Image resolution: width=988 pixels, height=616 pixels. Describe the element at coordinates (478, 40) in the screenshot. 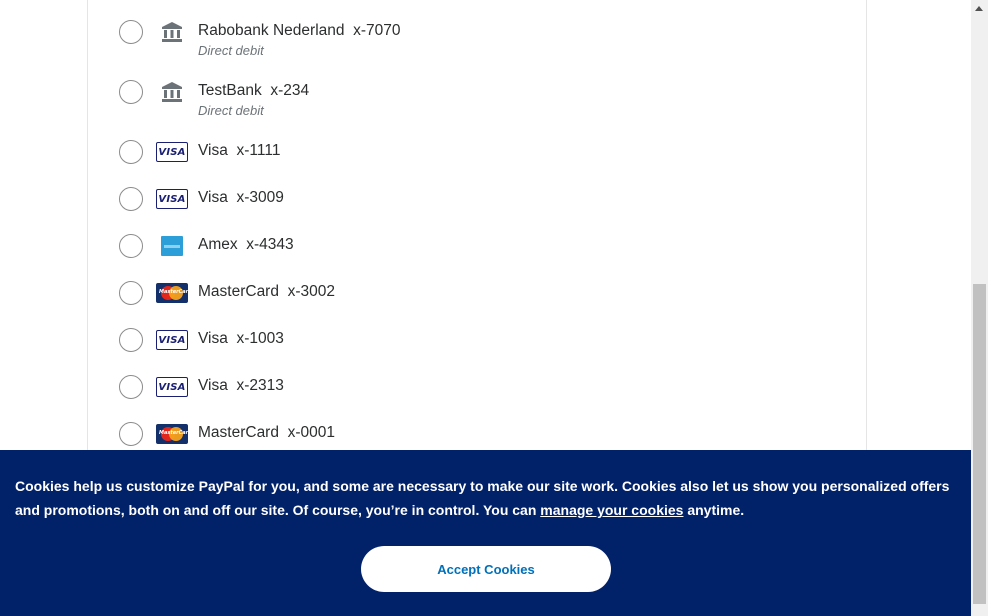

I see `payment-method-row: Rabobank Nederland x-7070 Direct debit` at that location.